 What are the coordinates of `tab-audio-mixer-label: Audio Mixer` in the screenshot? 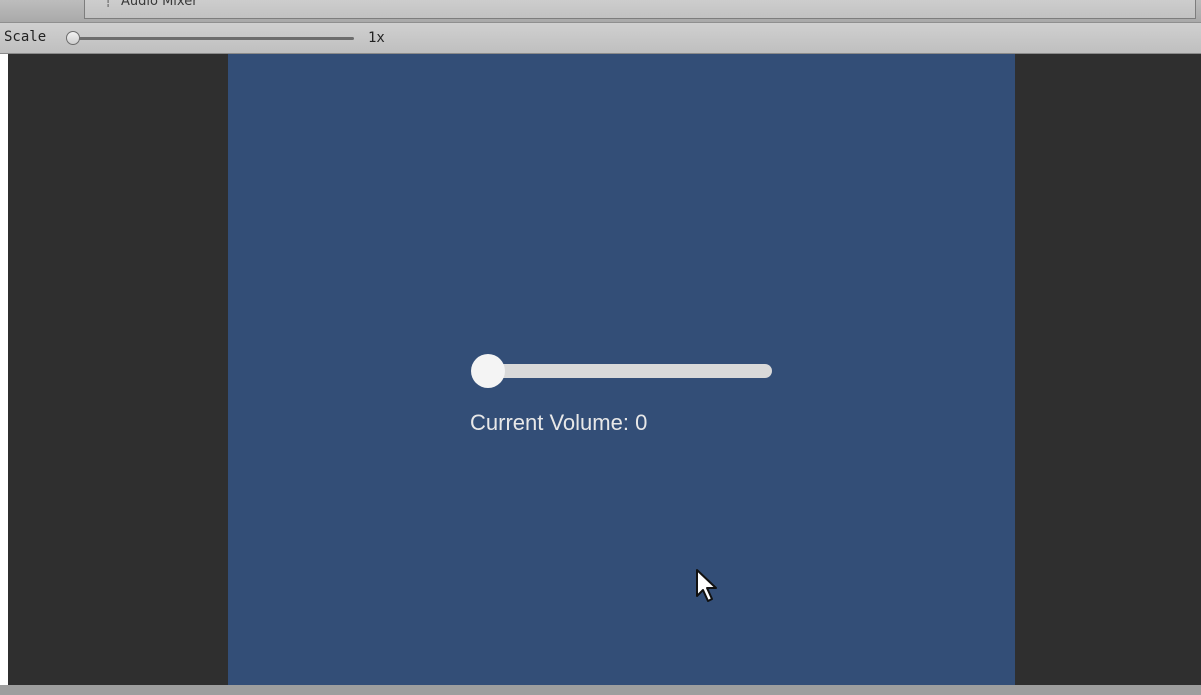 It's located at (159, 4).